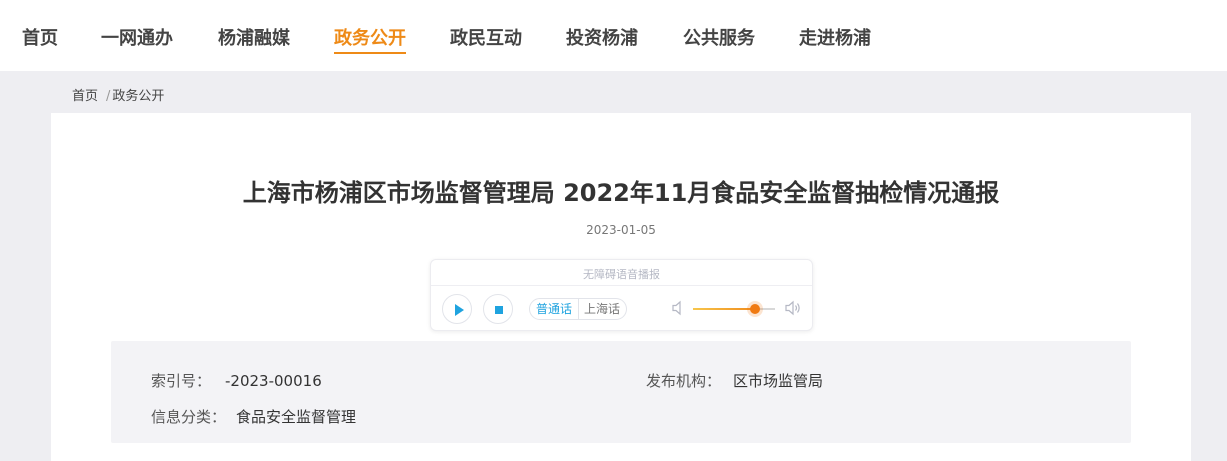 Image resolution: width=1227 pixels, height=461 pixels. What do you see at coordinates (273, 381) in the screenshot?
I see `index-number-value: -2023-00016` at bounding box center [273, 381].